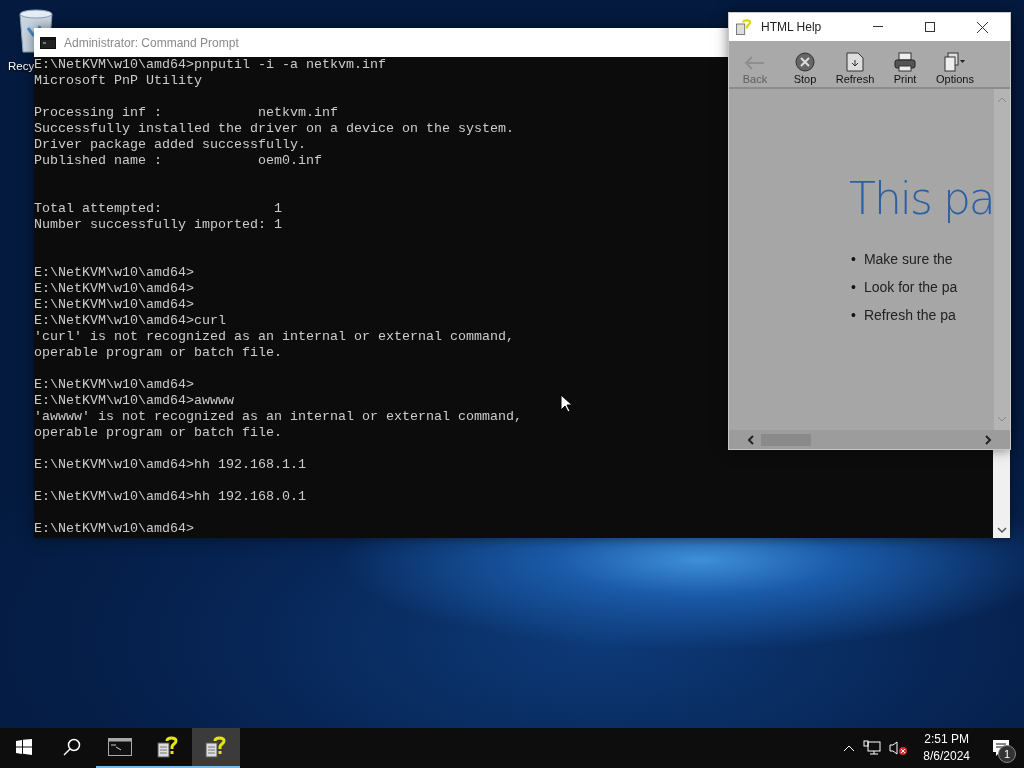 Image resolution: width=1024 pixels, height=768 pixels. What do you see at coordinates (869, 439) in the screenshot?
I see `horizontal-scrollbar` at bounding box center [869, 439].